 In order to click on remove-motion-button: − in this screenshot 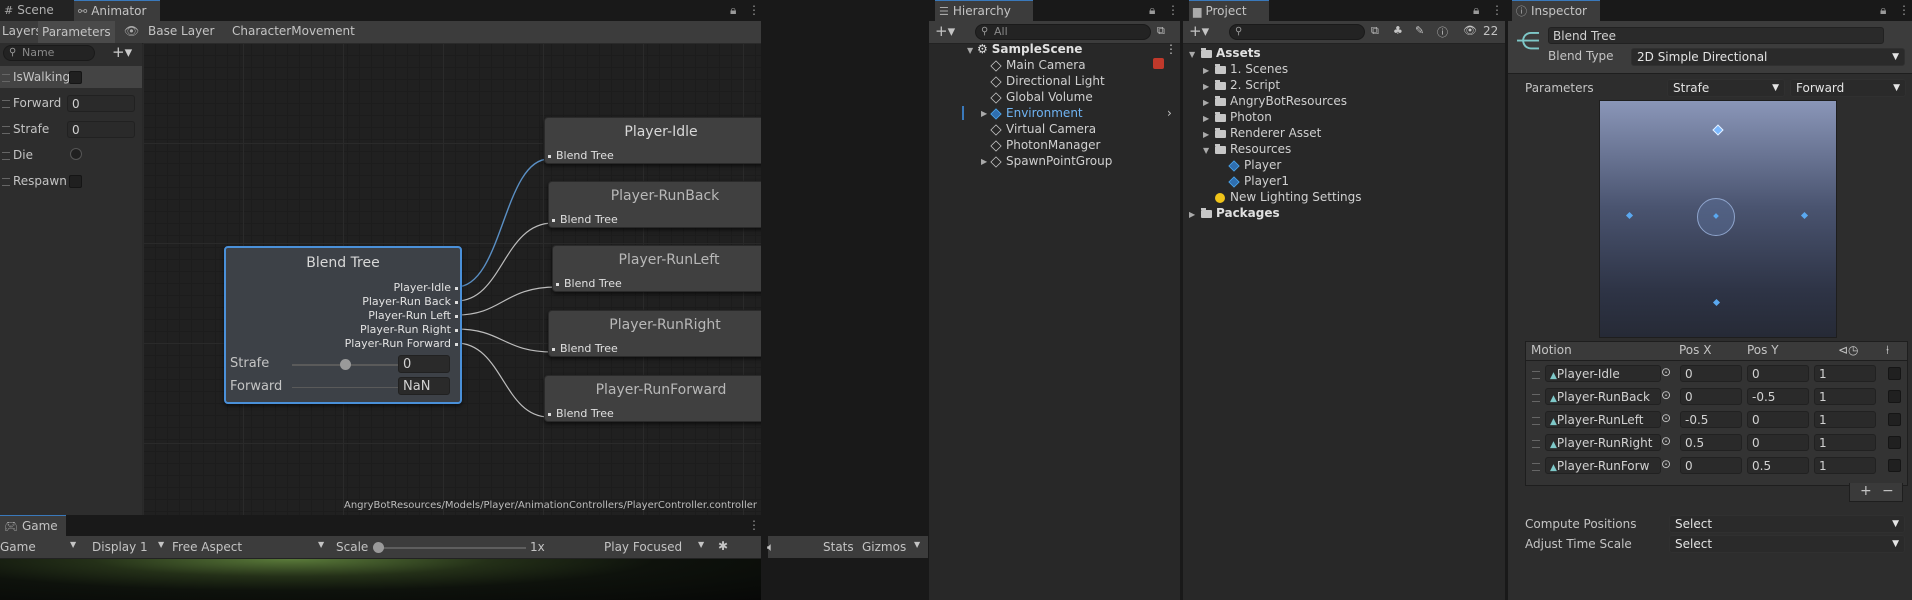, I will do `click(1888, 491)`.